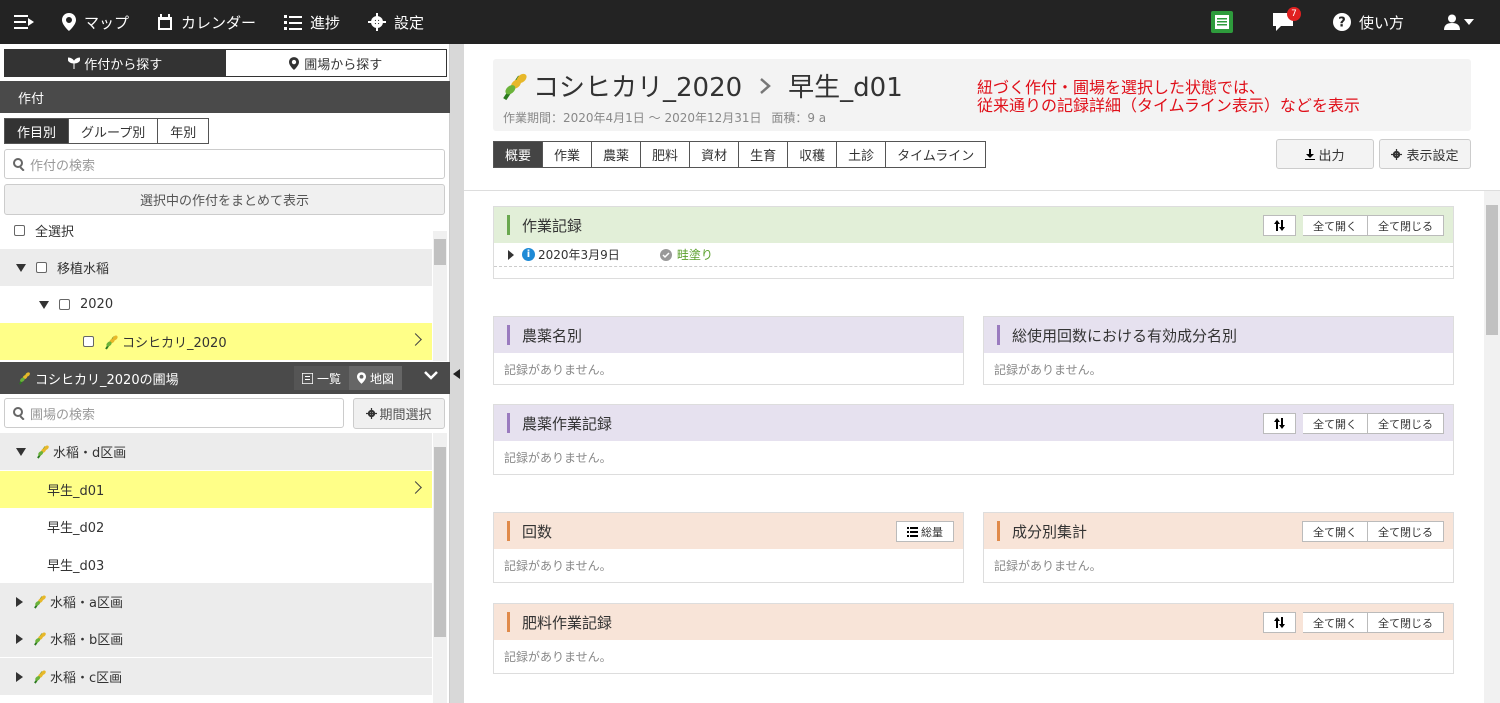  What do you see at coordinates (224, 199) in the screenshot?
I see `show-selected-crops-button: 選択中の作付をまとめて表示` at bounding box center [224, 199].